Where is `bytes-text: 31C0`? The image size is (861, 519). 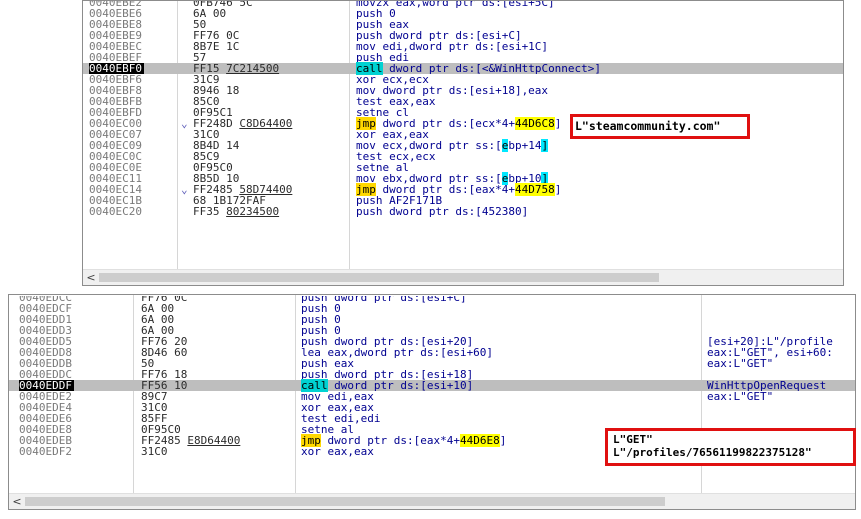 bytes-text: 31C0 is located at coordinates (154, 451).